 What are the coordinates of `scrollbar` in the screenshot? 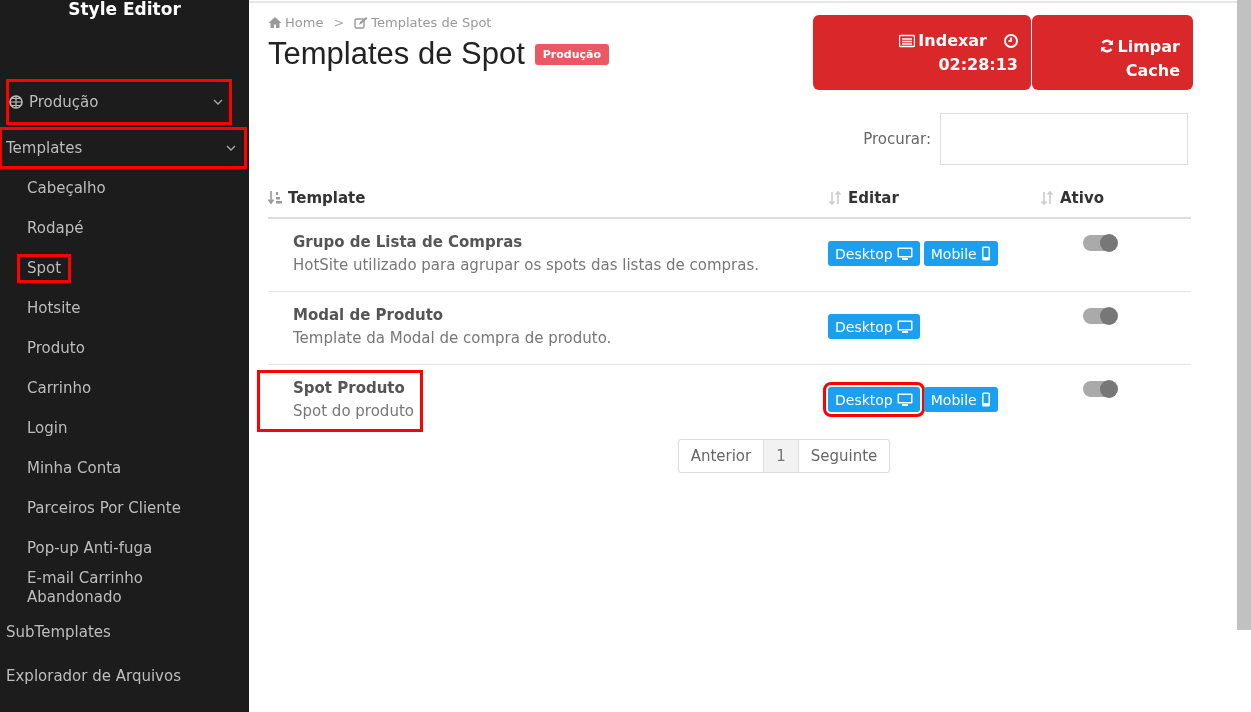 It's located at (1244, 315).